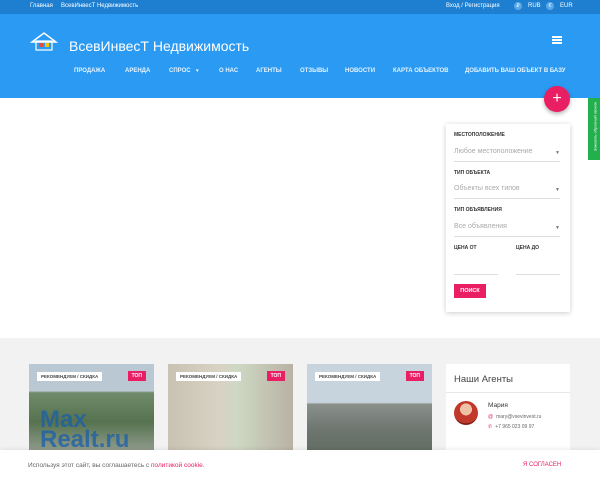 This screenshot has height=486, width=600. What do you see at coordinates (421, 71) in the screenshot?
I see `nav-map: КАРТА ОБЪЕКТОВ` at bounding box center [421, 71].